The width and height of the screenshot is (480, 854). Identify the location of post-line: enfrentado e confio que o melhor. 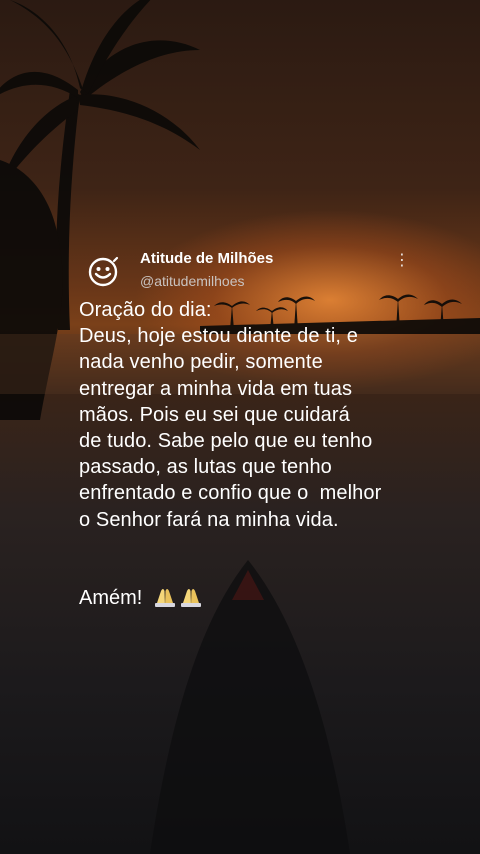
(230, 493).